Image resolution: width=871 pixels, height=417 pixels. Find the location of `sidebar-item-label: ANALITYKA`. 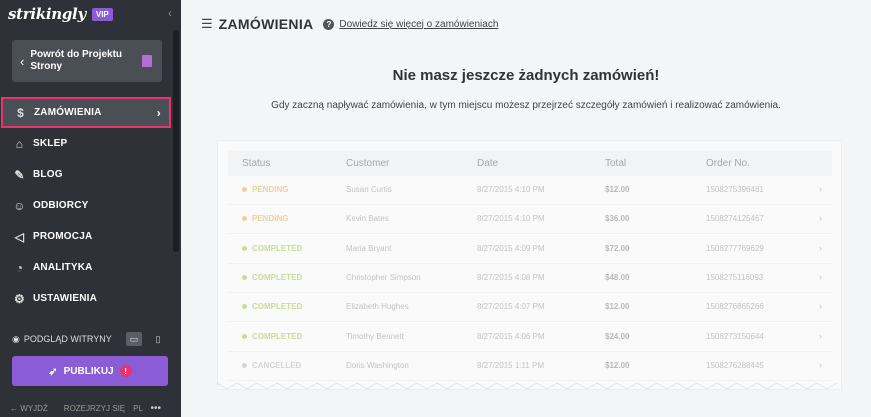

sidebar-item-label: ANALITYKA is located at coordinates (63, 267).